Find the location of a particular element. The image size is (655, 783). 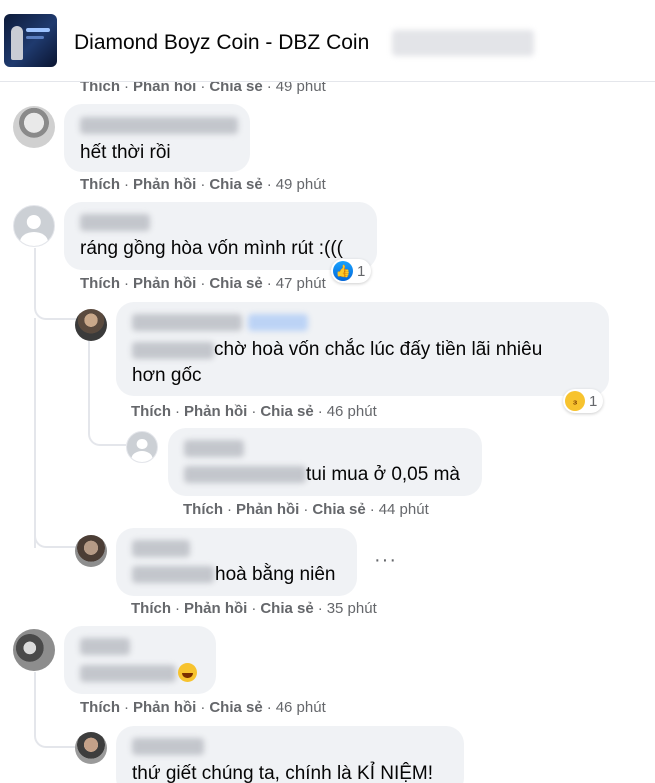

post-header: Diamond Boyz Coin - DBZ Coin is located at coordinates (327, 41).